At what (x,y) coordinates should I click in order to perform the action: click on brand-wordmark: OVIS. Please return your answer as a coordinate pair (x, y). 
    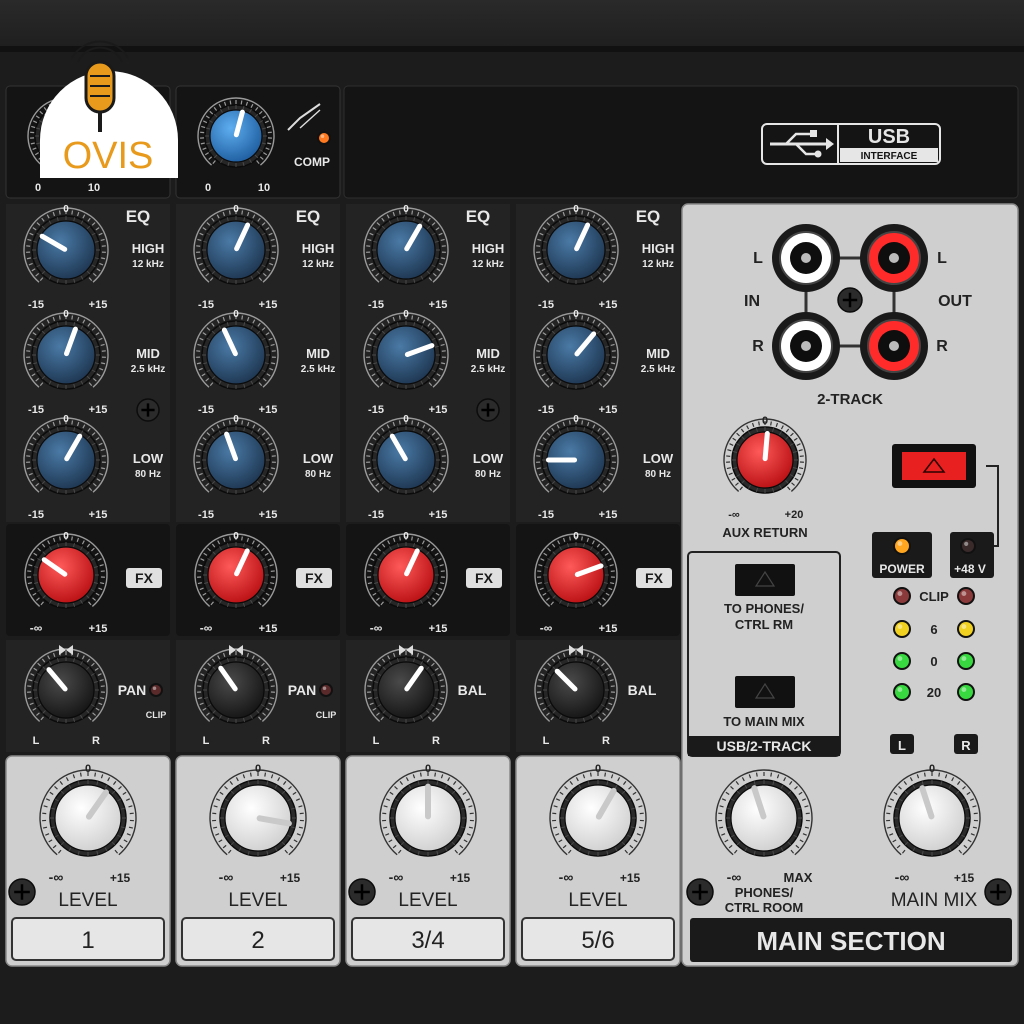
    Looking at the image, I should click on (108, 156).